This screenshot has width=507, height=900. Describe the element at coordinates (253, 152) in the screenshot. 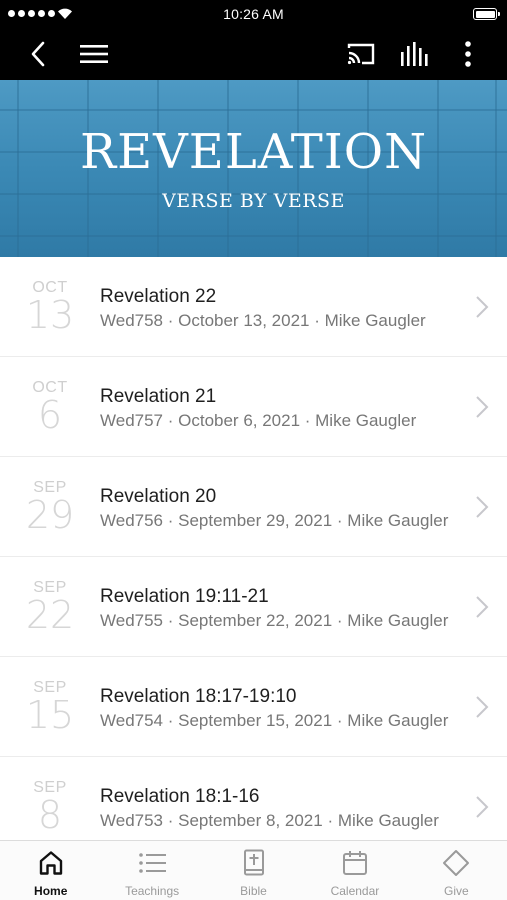

I see `banner-title: REVELATION` at that location.